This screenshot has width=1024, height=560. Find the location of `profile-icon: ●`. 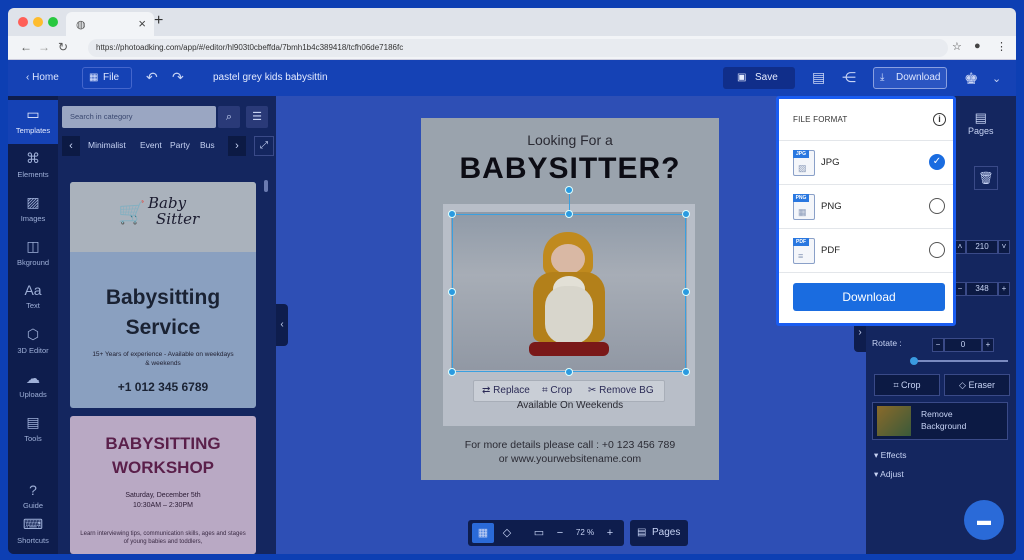

profile-icon: ● is located at coordinates (977, 46).